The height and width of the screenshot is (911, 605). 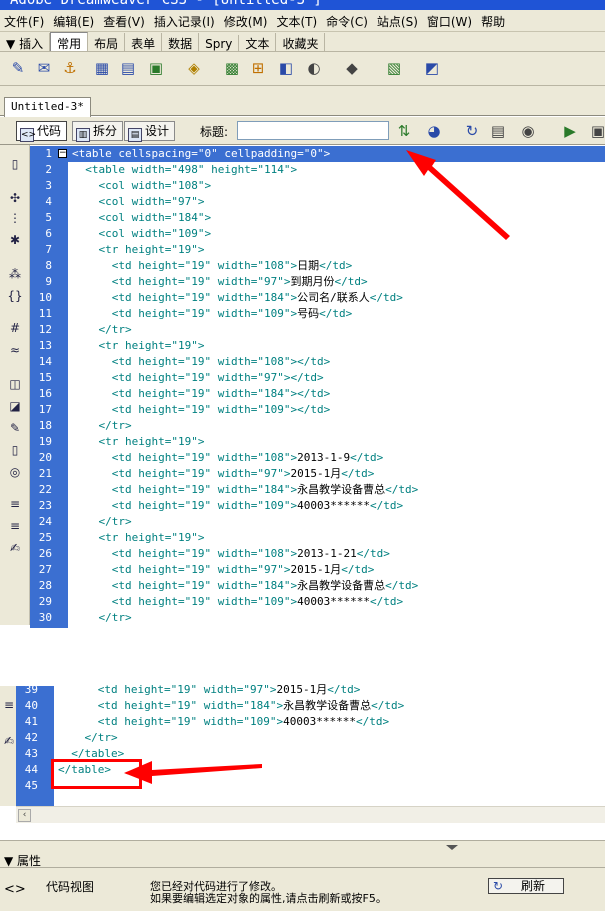 What do you see at coordinates (498, 886) in the screenshot?
I see `refresh-icon: ↻` at bounding box center [498, 886].